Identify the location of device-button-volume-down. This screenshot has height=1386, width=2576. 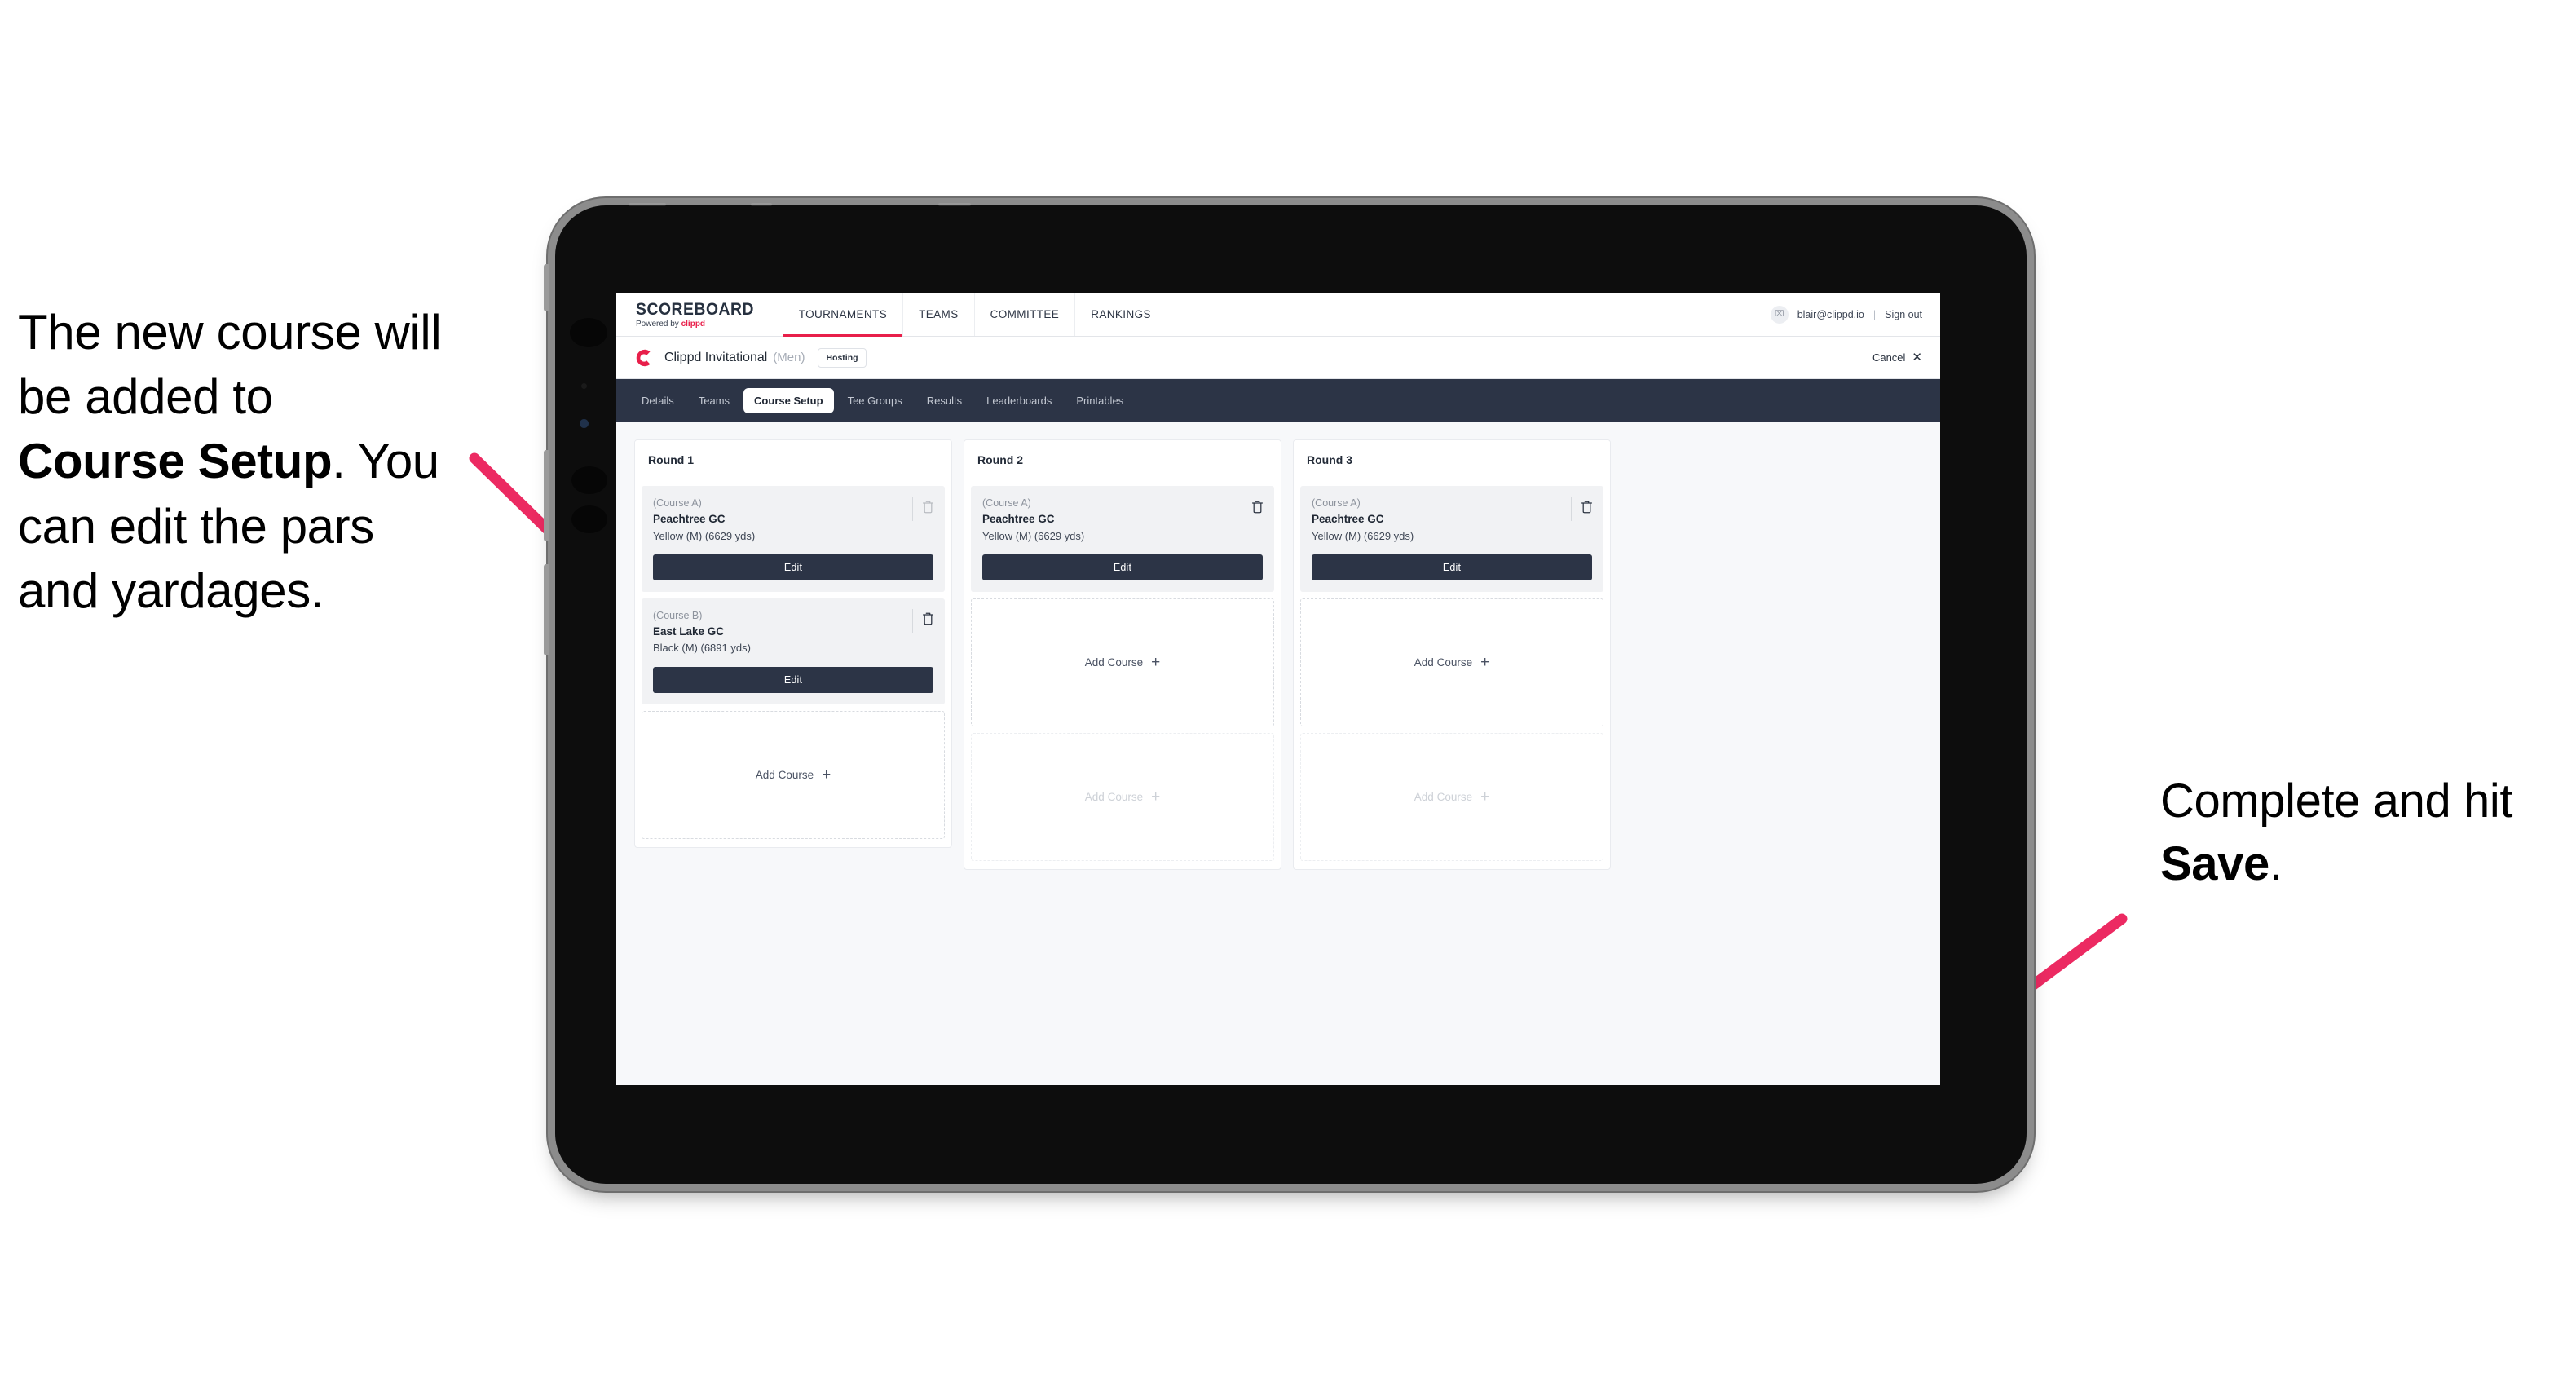
(546, 609).